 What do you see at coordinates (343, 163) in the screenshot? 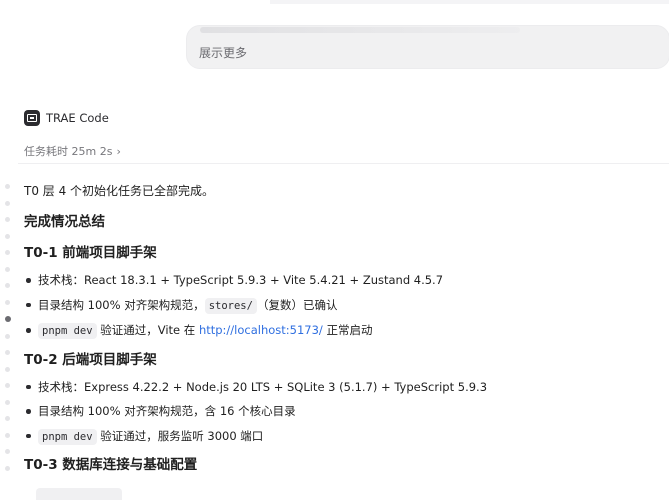
I see `divider` at bounding box center [343, 163].